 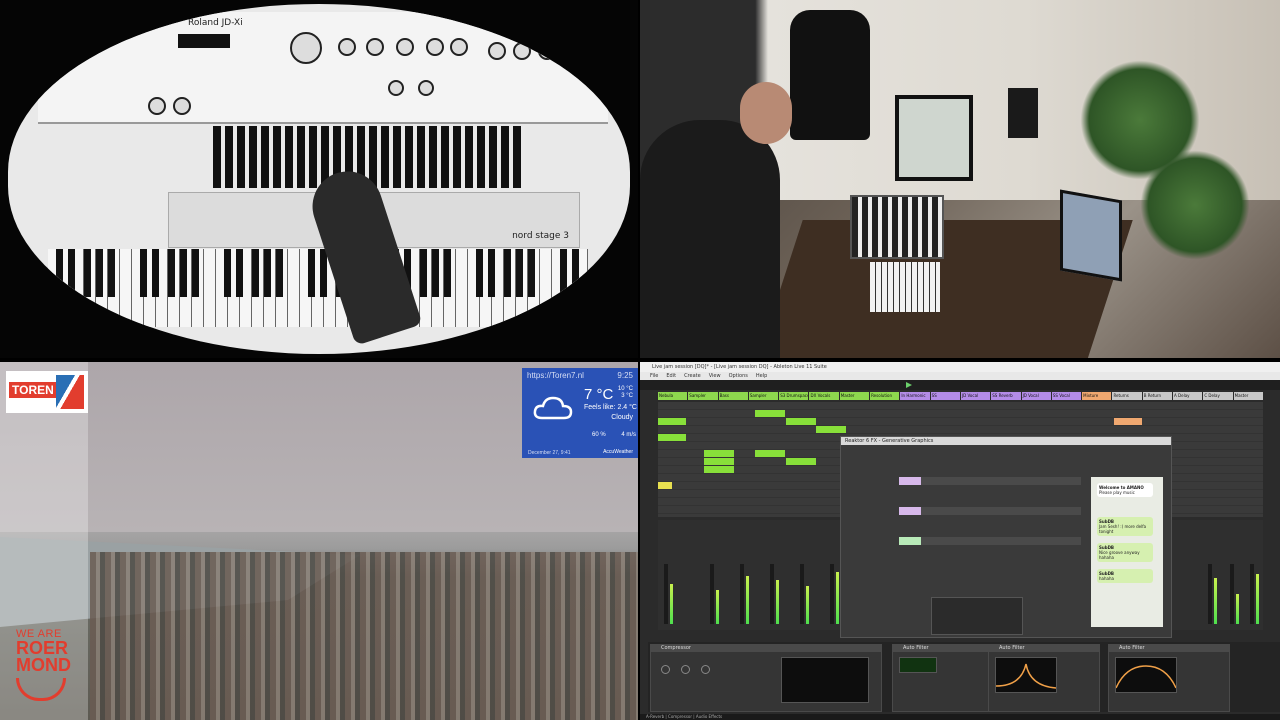 I want to click on menu-bar: File Edit Create View Options Help, so click(x=960, y=376).